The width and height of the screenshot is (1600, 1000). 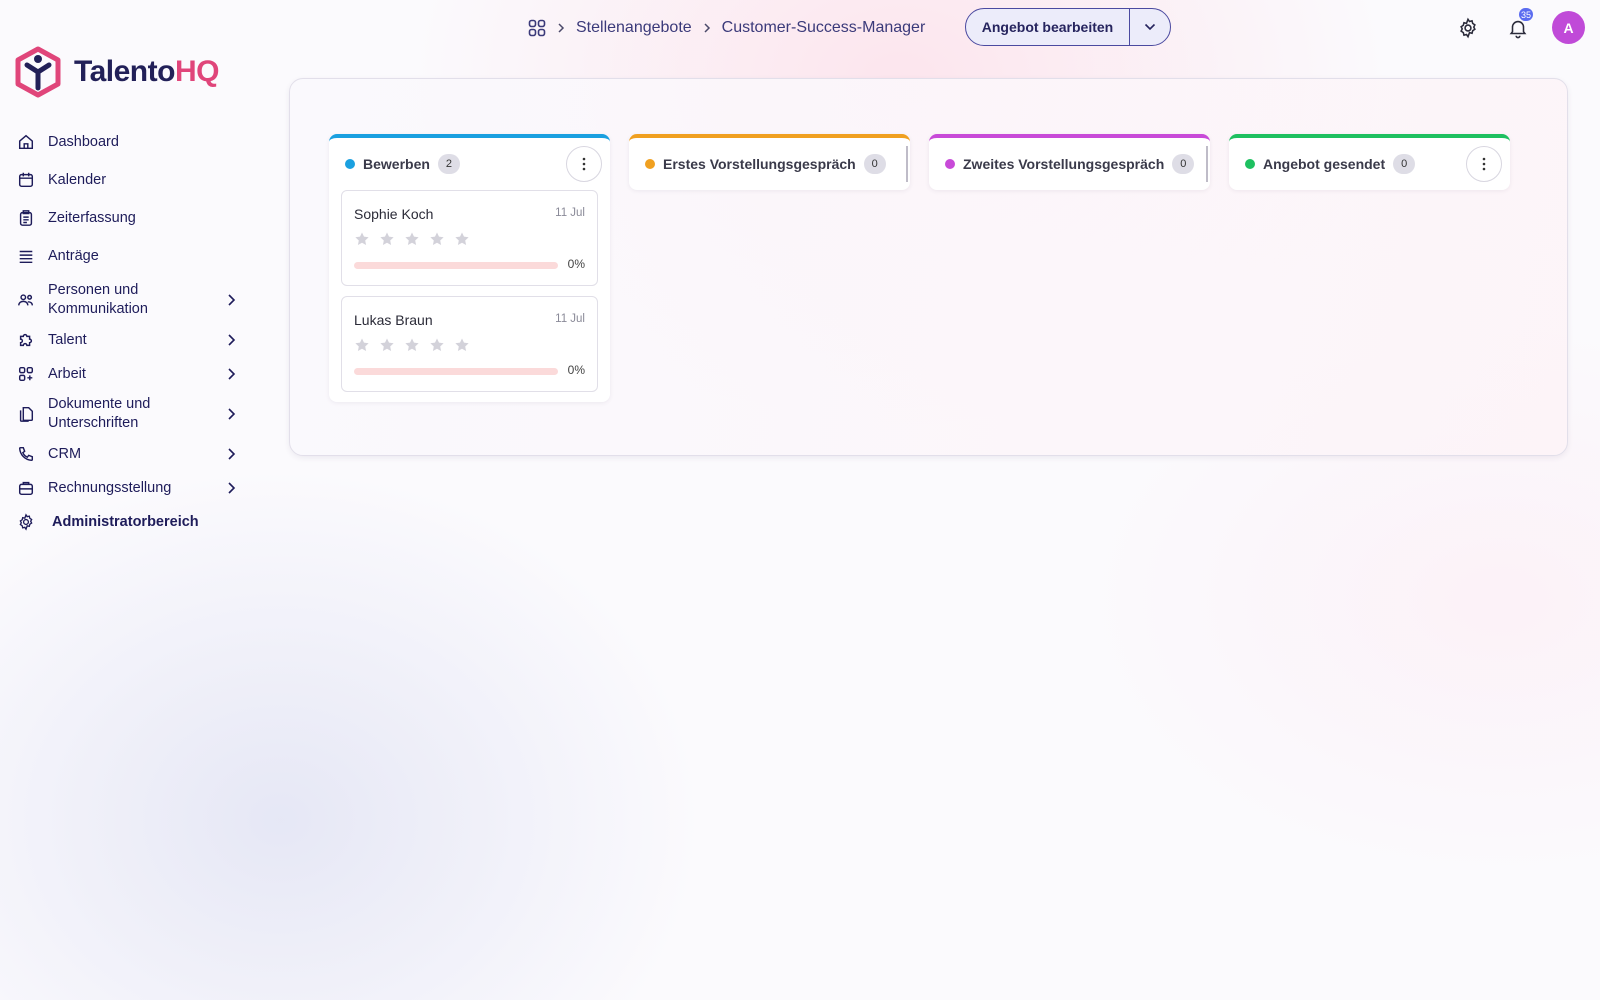 What do you see at coordinates (67, 373) in the screenshot?
I see `sidebar-item-label: Arbeit` at bounding box center [67, 373].